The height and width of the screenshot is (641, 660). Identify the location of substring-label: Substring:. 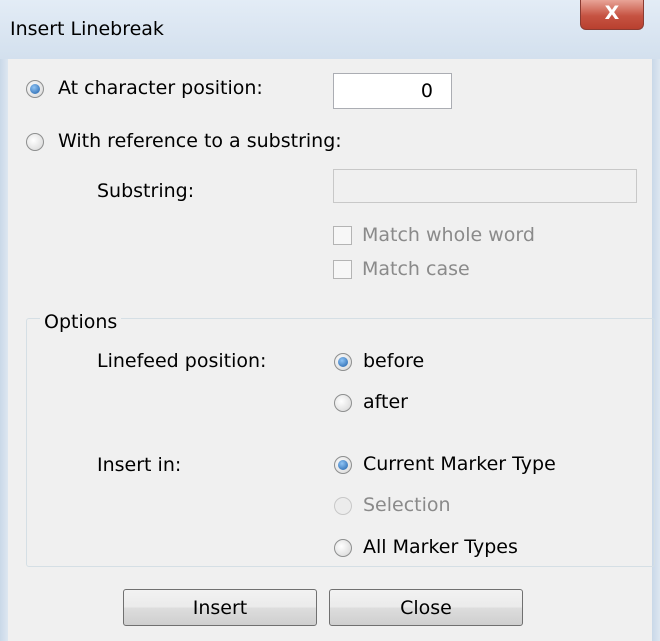
(146, 191).